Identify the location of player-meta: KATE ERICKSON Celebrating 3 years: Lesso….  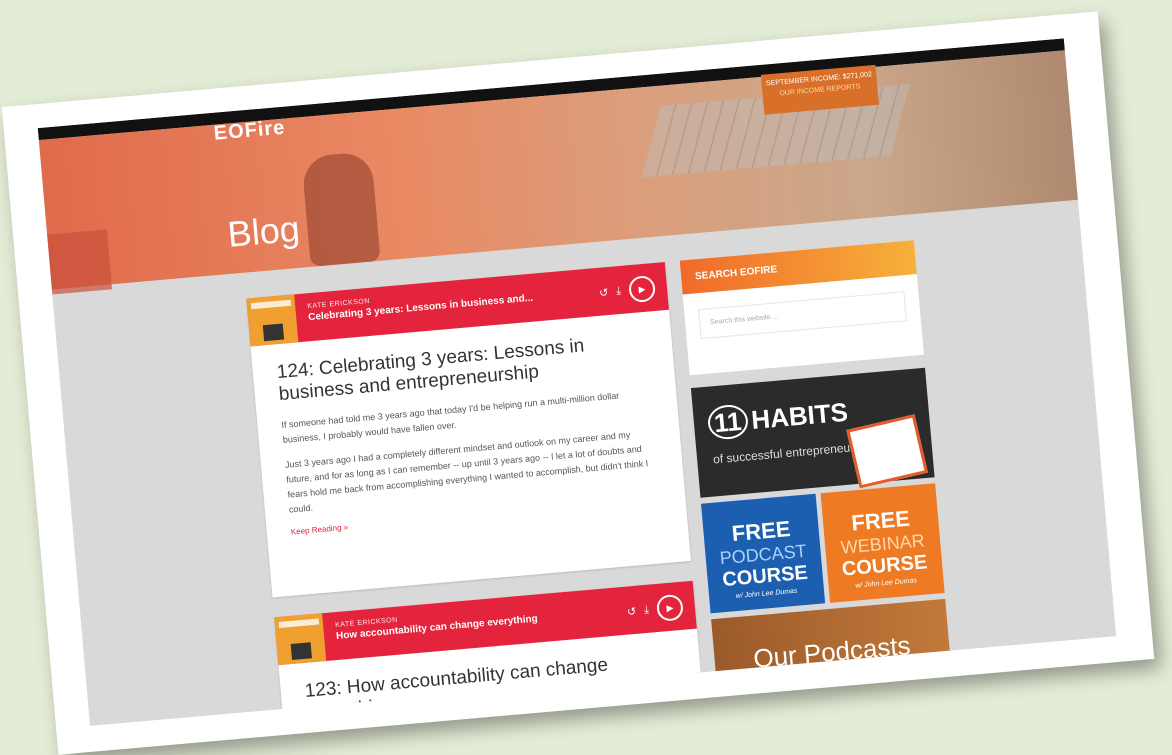
(420, 304).